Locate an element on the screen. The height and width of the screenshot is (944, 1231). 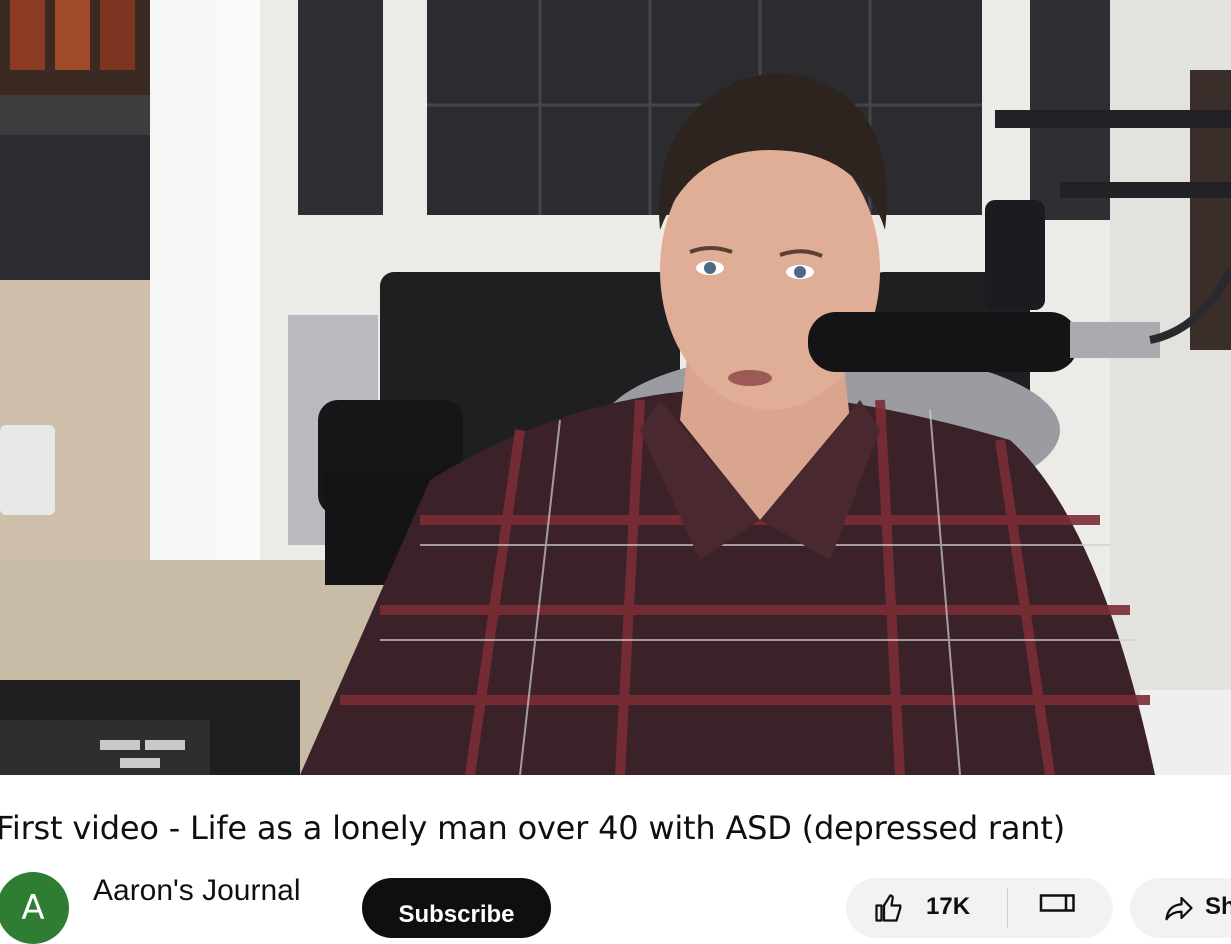
like-count: 17K is located at coordinates (948, 907).